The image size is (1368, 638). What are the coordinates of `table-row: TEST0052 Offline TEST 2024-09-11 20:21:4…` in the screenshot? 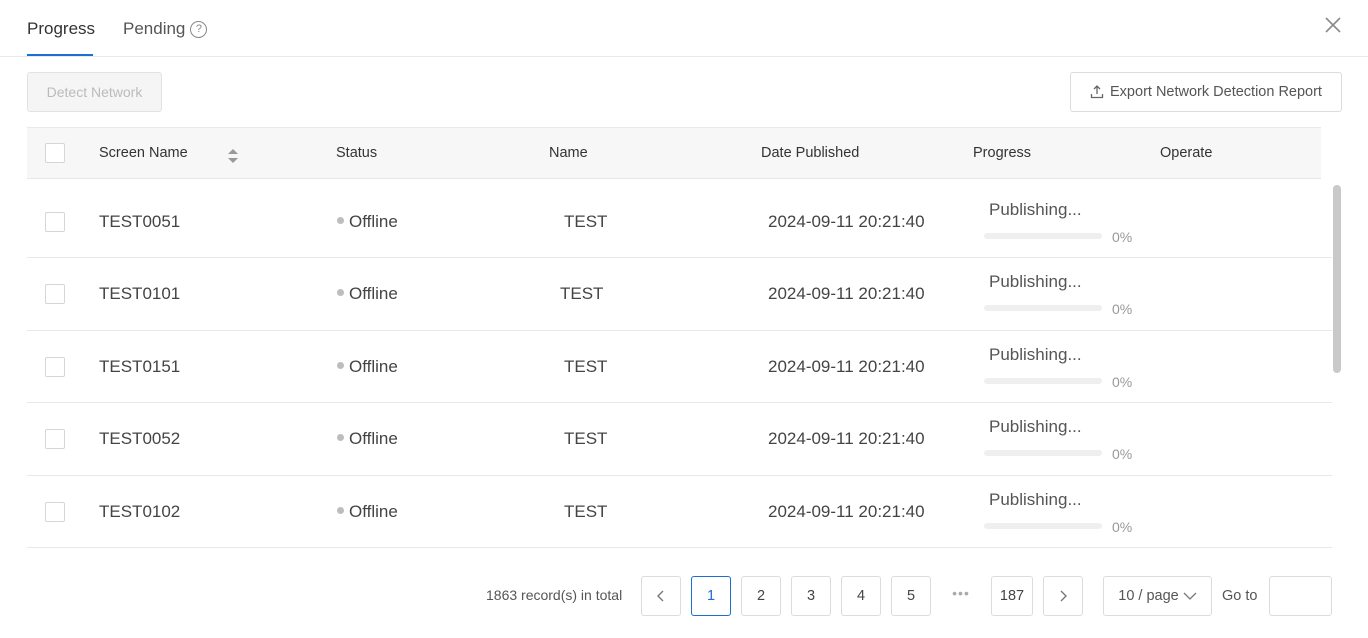 It's located at (679, 439).